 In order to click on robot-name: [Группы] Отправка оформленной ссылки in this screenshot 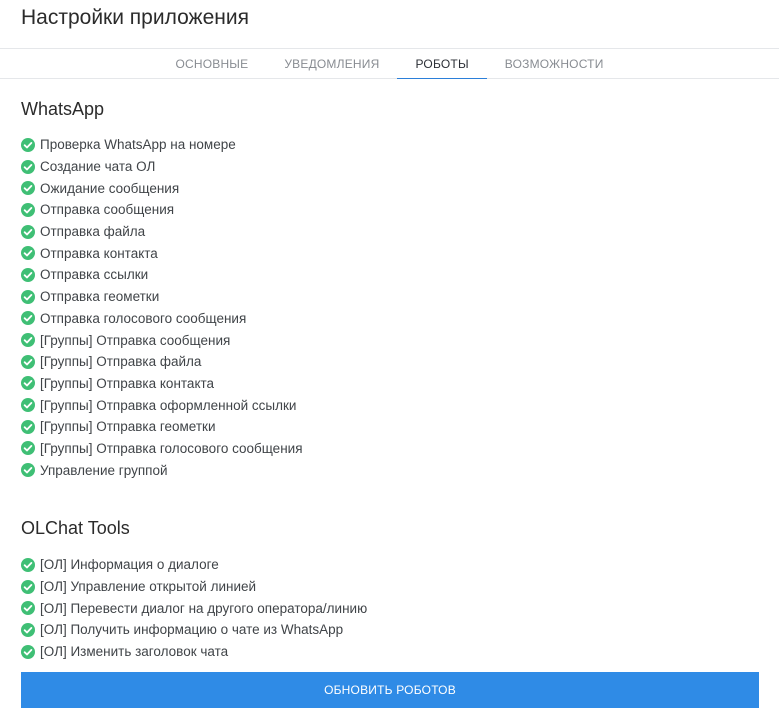, I will do `click(168, 405)`.